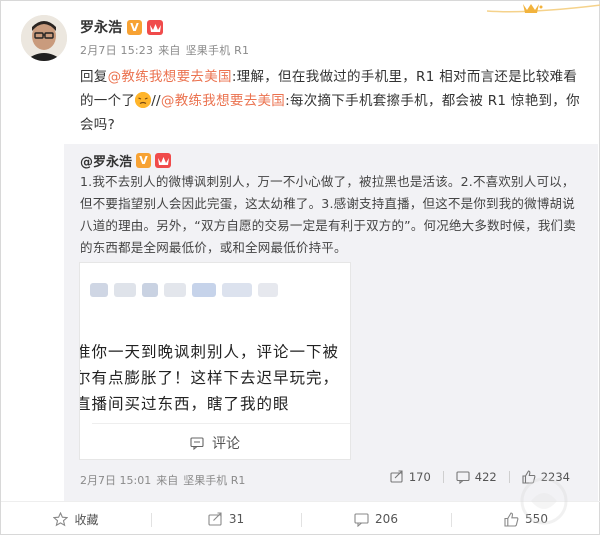 This screenshot has height=535, width=600. What do you see at coordinates (169, 50) in the screenshot?
I see `post-from-label: 来自` at bounding box center [169, 50].